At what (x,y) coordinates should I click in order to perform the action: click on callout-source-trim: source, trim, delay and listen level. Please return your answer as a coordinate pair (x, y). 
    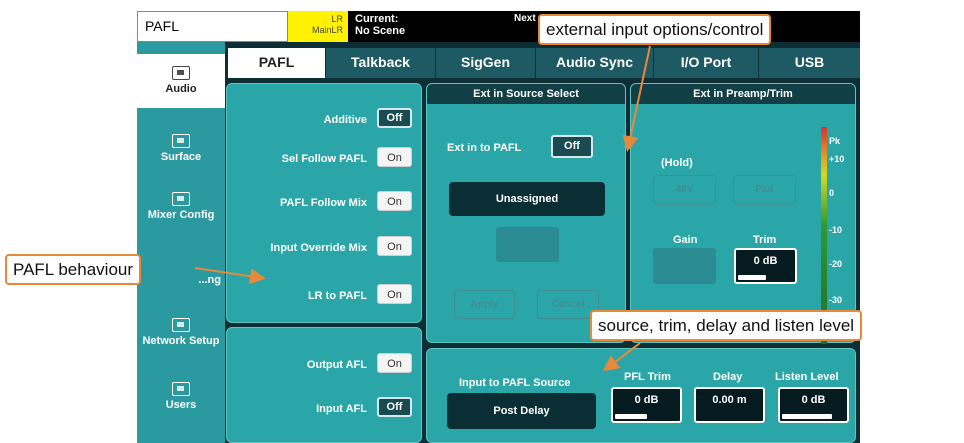
    Looking at the image, I should click on (726, 325).